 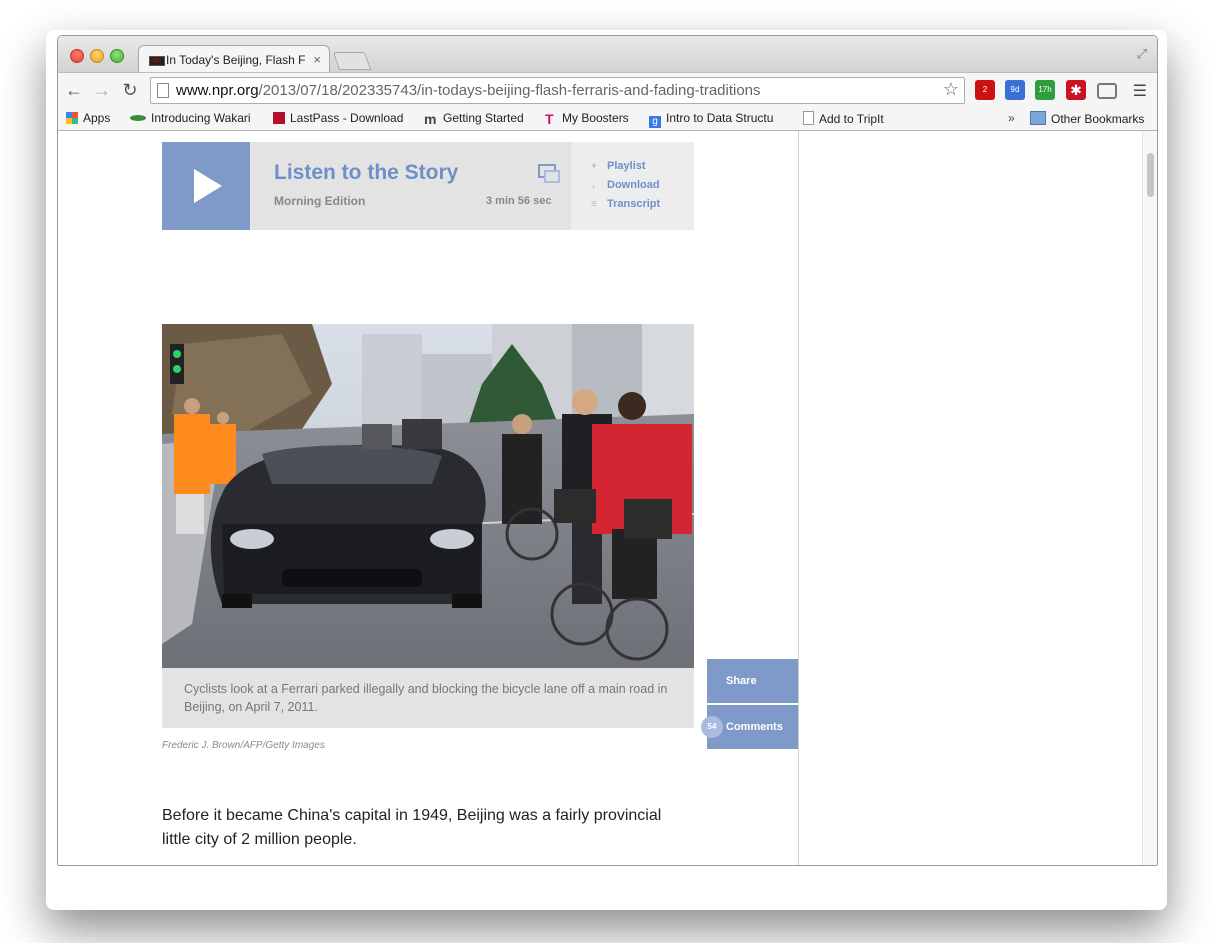 What do you see at coordinates (1107, 91) in the screenshot?
I see `cast-icon` at bounding box center [1107, 91].